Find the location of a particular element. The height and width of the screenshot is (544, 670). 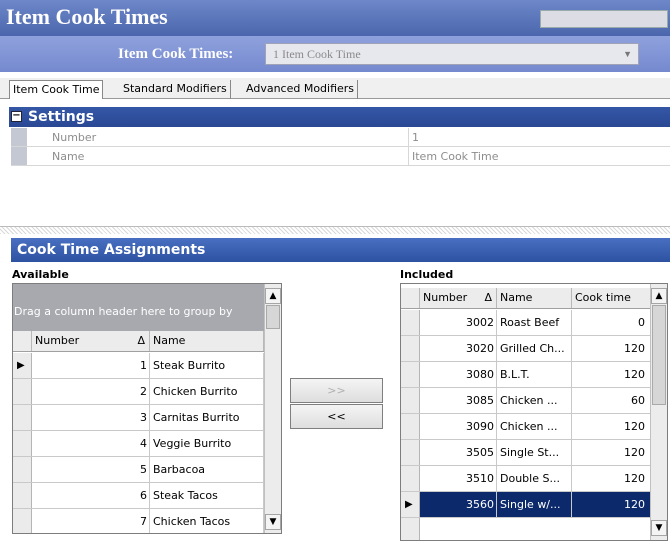

row-number: 3505 is located at coordinates (458, 452).